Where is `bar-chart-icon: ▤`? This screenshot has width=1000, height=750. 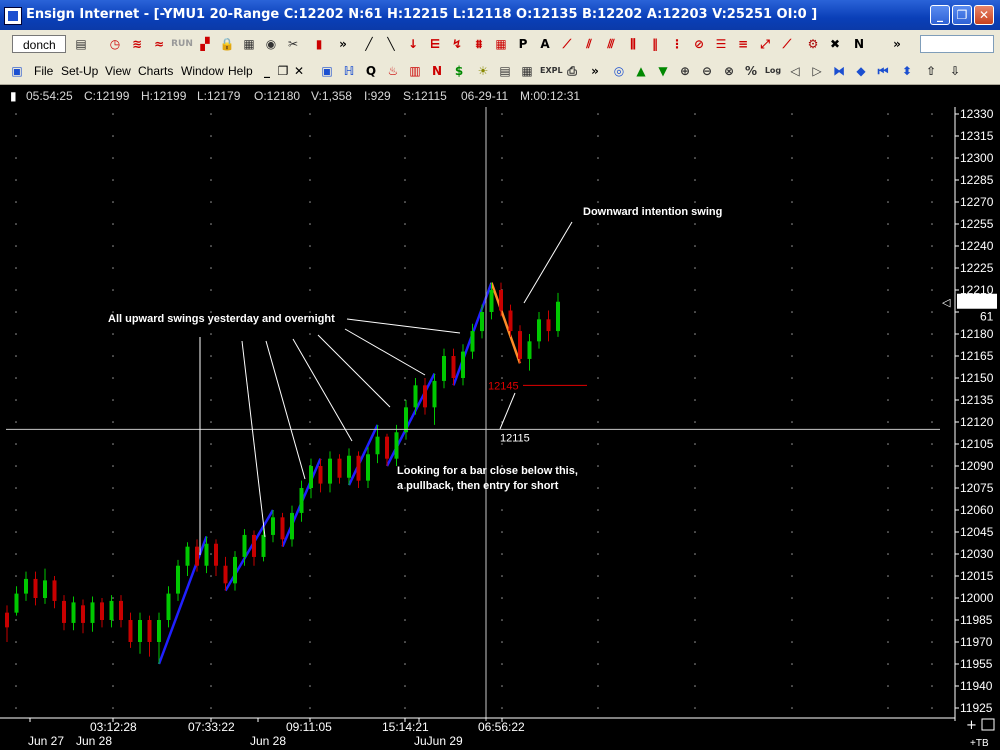
bar-chart-icon: ▤ is located at coordinates (81, 44).